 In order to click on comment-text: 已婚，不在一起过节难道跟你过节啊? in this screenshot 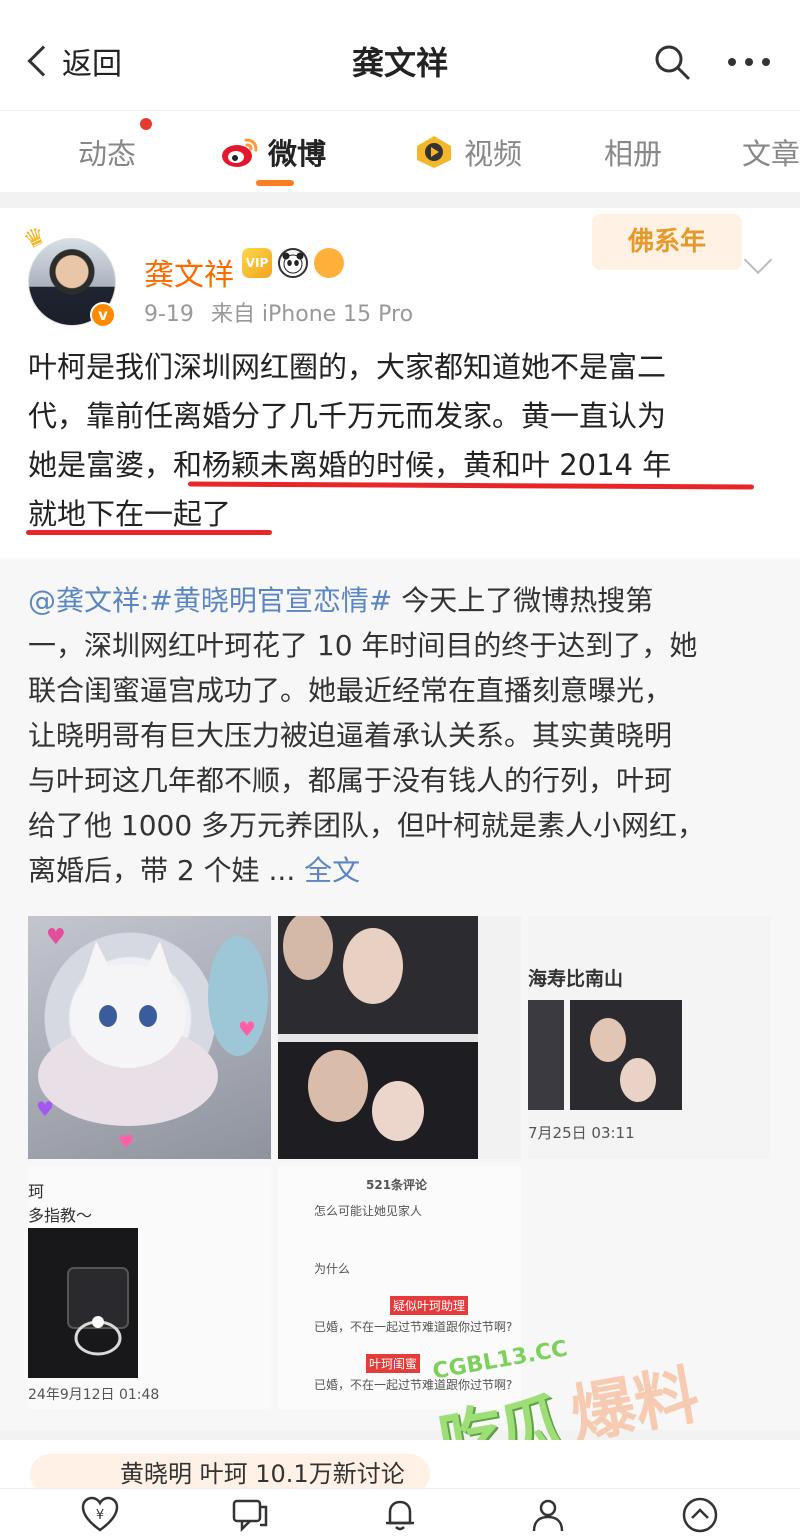, I will do `click(413, 1327)`.